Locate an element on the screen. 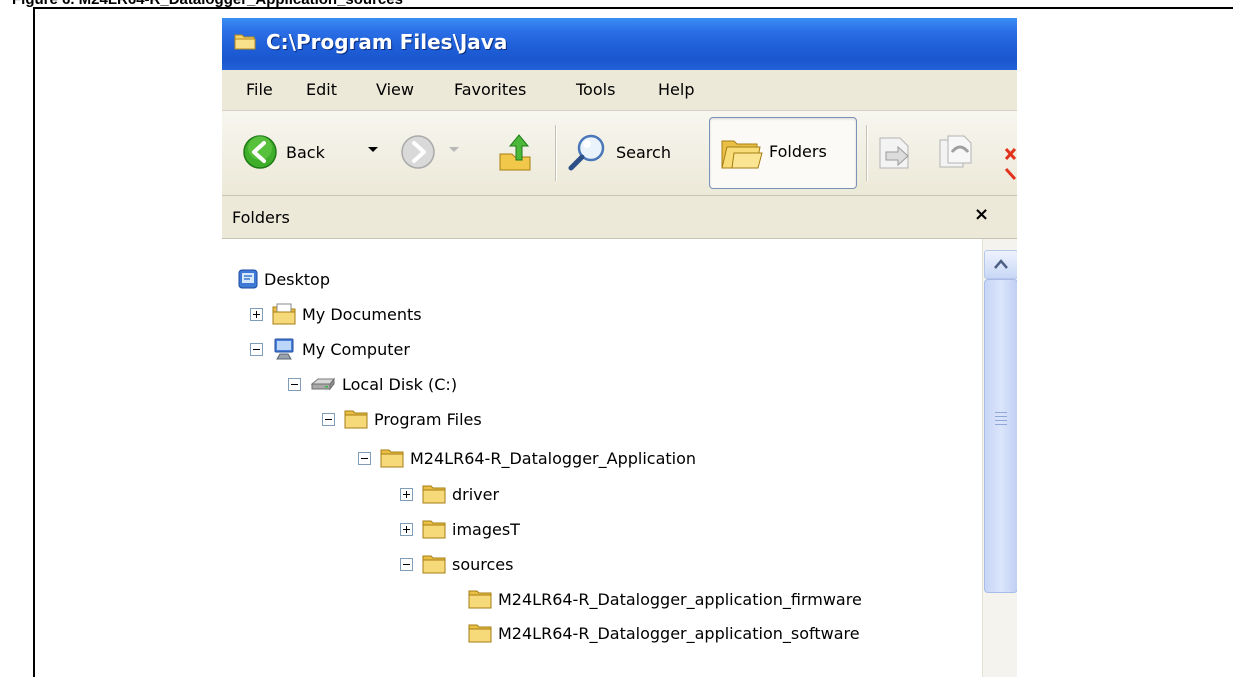  forward-dropdown-arrow is located at coordinates (454, 149).